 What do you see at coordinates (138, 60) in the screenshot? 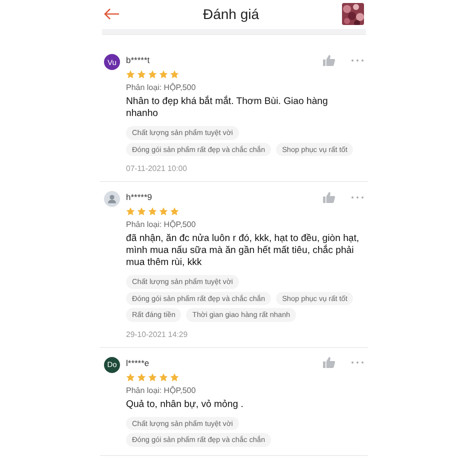
I see `username: b*****t` at bounding box center [138, 60].